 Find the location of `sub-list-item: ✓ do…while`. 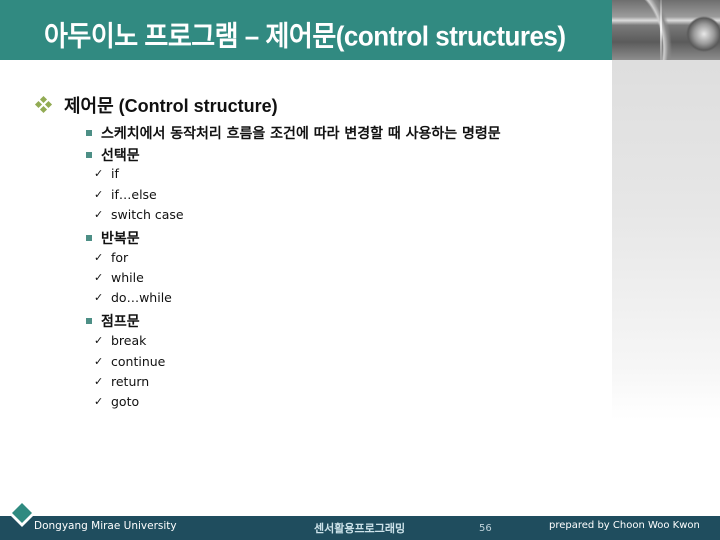

sub-list-item: ✓ do…while is located at coordinates (133, 297).